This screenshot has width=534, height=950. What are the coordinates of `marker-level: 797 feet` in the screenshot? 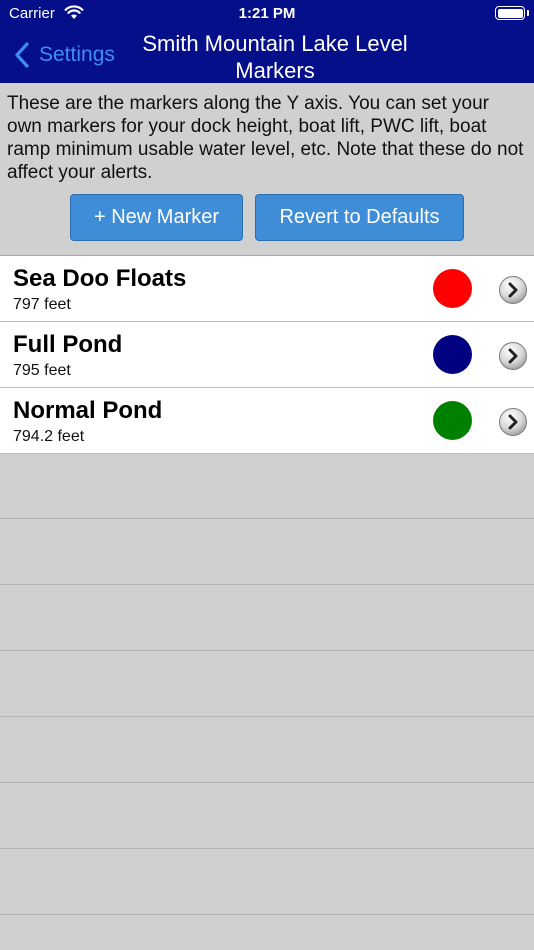 It's located at (42, 304).